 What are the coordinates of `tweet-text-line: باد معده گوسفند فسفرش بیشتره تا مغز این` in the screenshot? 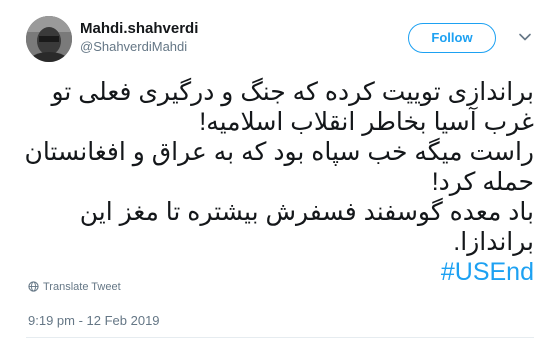 It's located at (306, 212).